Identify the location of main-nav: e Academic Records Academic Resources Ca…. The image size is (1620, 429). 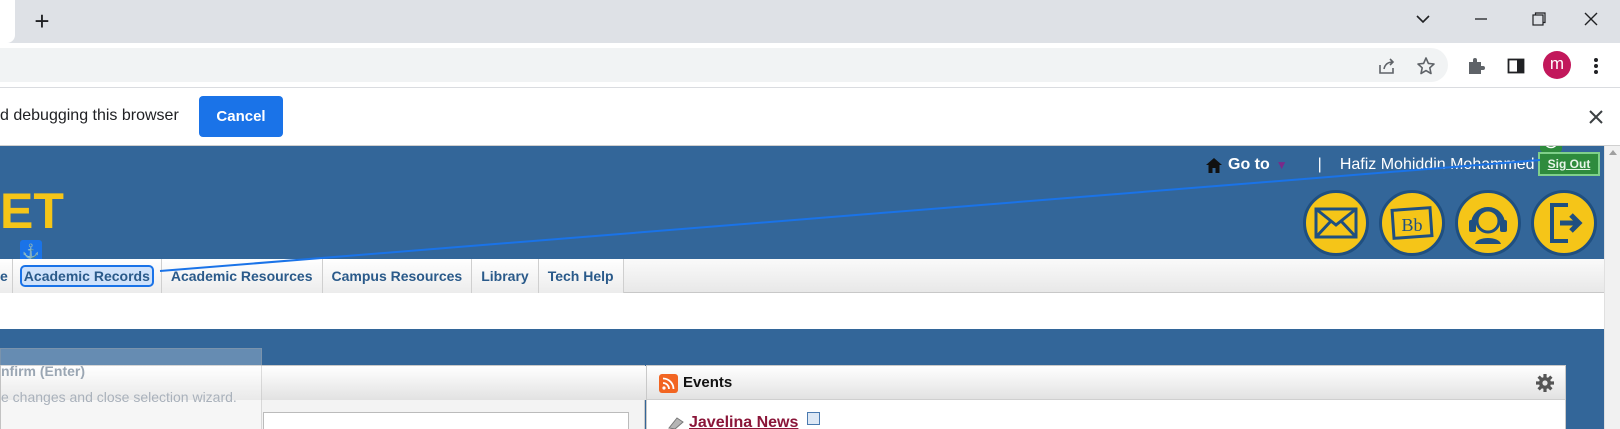
(810, 276).